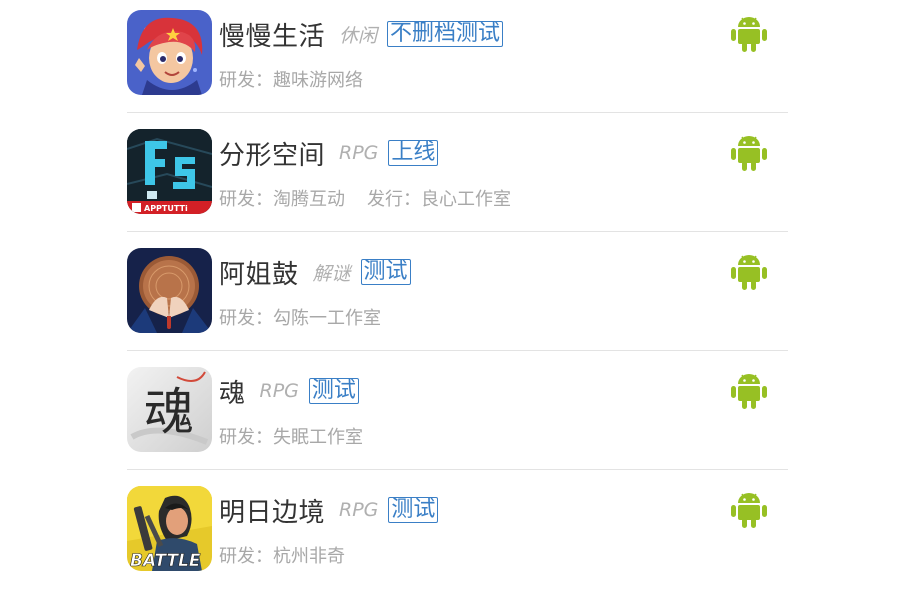 The width and height of the screenshot is (900, 589). I want to click on game-name: 慢慢生活, so click(272, 34).